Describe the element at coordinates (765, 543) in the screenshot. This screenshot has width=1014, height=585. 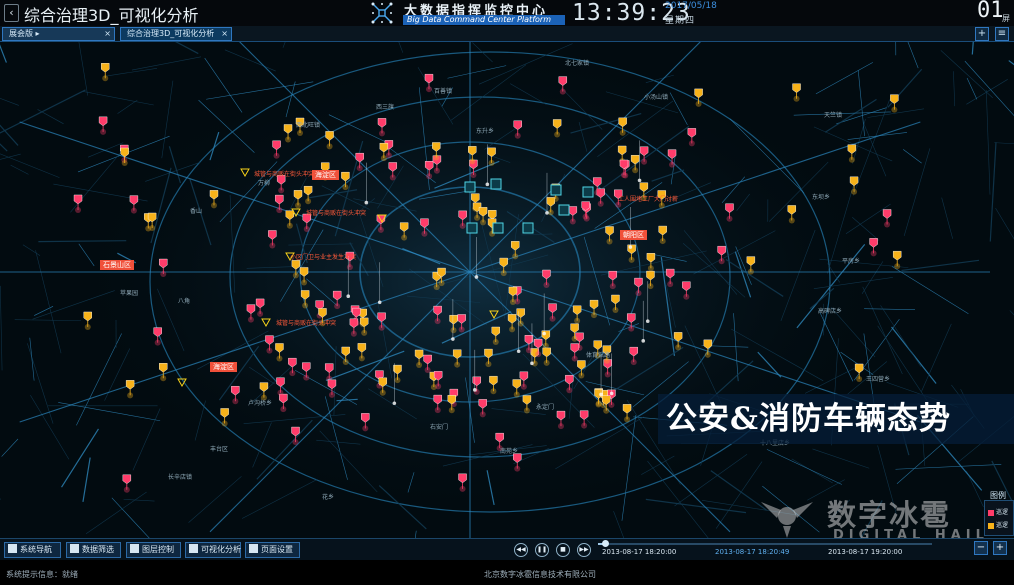
I see `timeline-slider` at that location.